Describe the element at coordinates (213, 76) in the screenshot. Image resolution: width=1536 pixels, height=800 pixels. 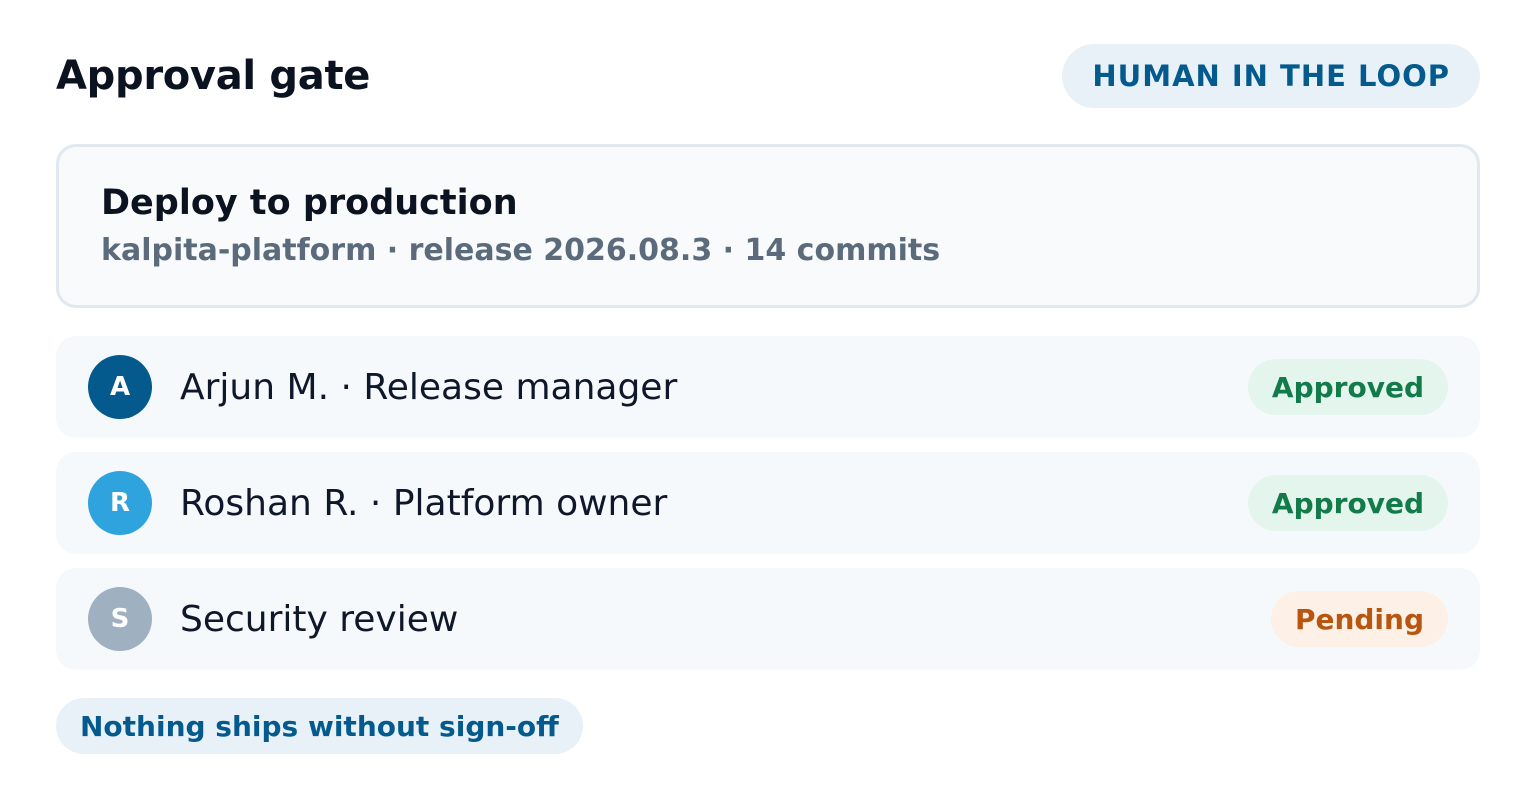
I see `page-title: Approval gate` at that location.